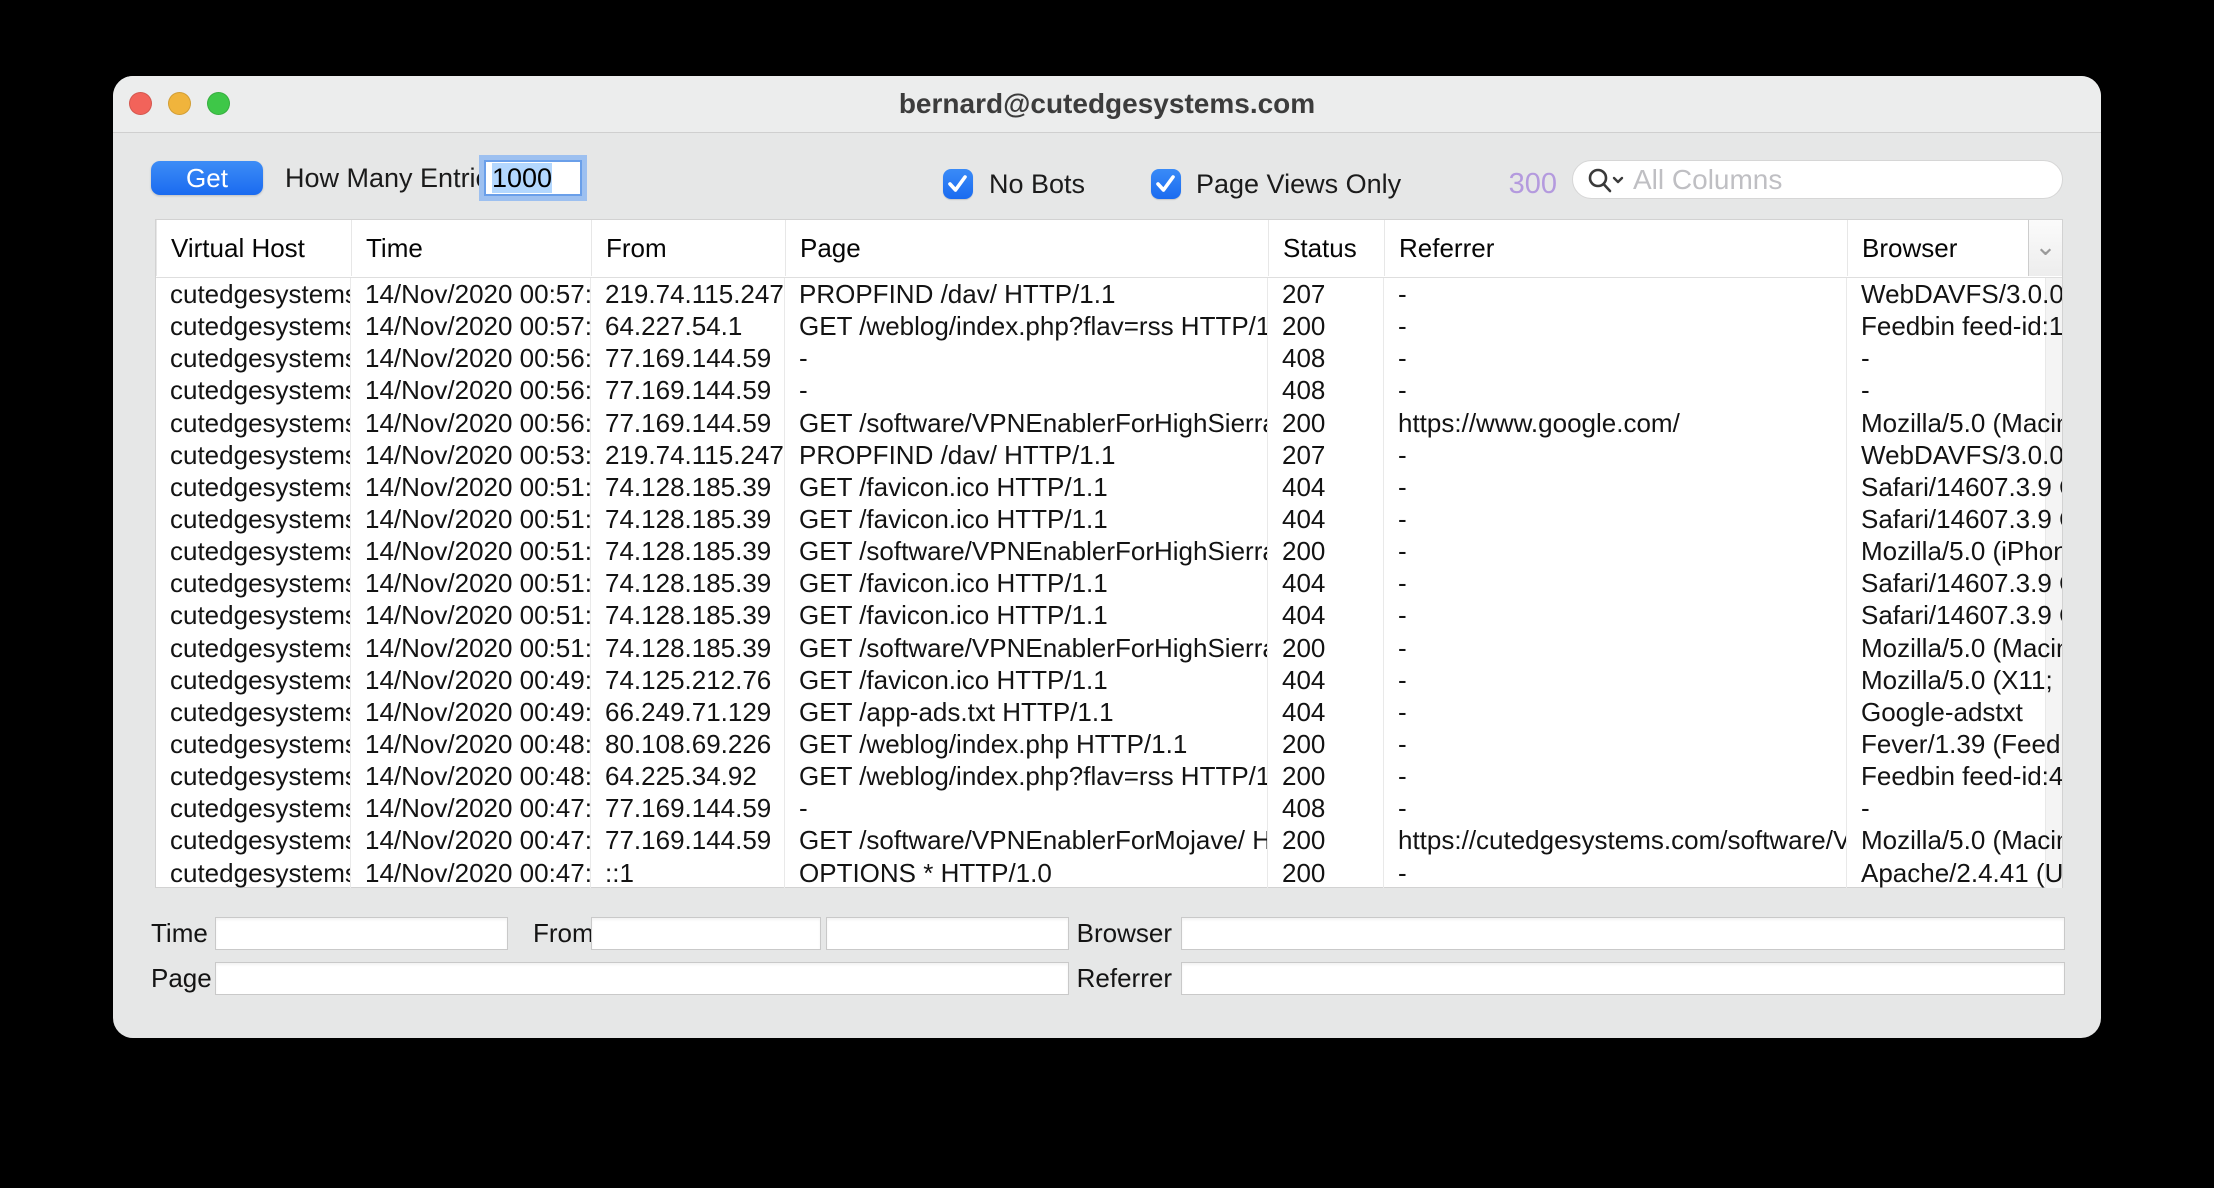  Describe the element at coordinates (522, 178) in the screenshot. I see `entries-value: 1000` at that location.